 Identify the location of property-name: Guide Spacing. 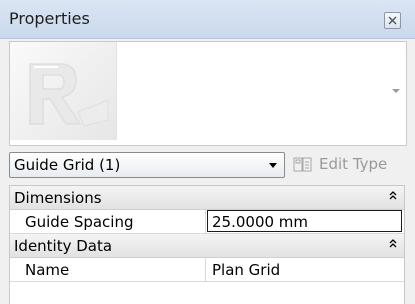
(108, 221).